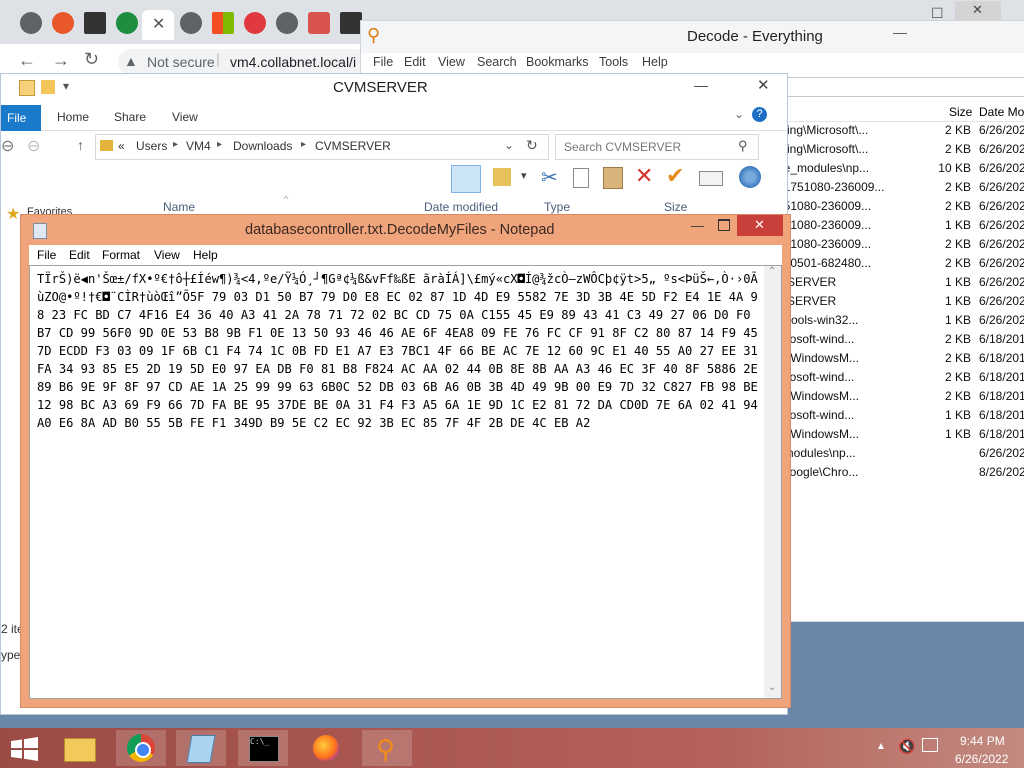 This screenshot has width=1024, height=768. I want to click on clock-date: 6/26/2022, so click(981, 759).